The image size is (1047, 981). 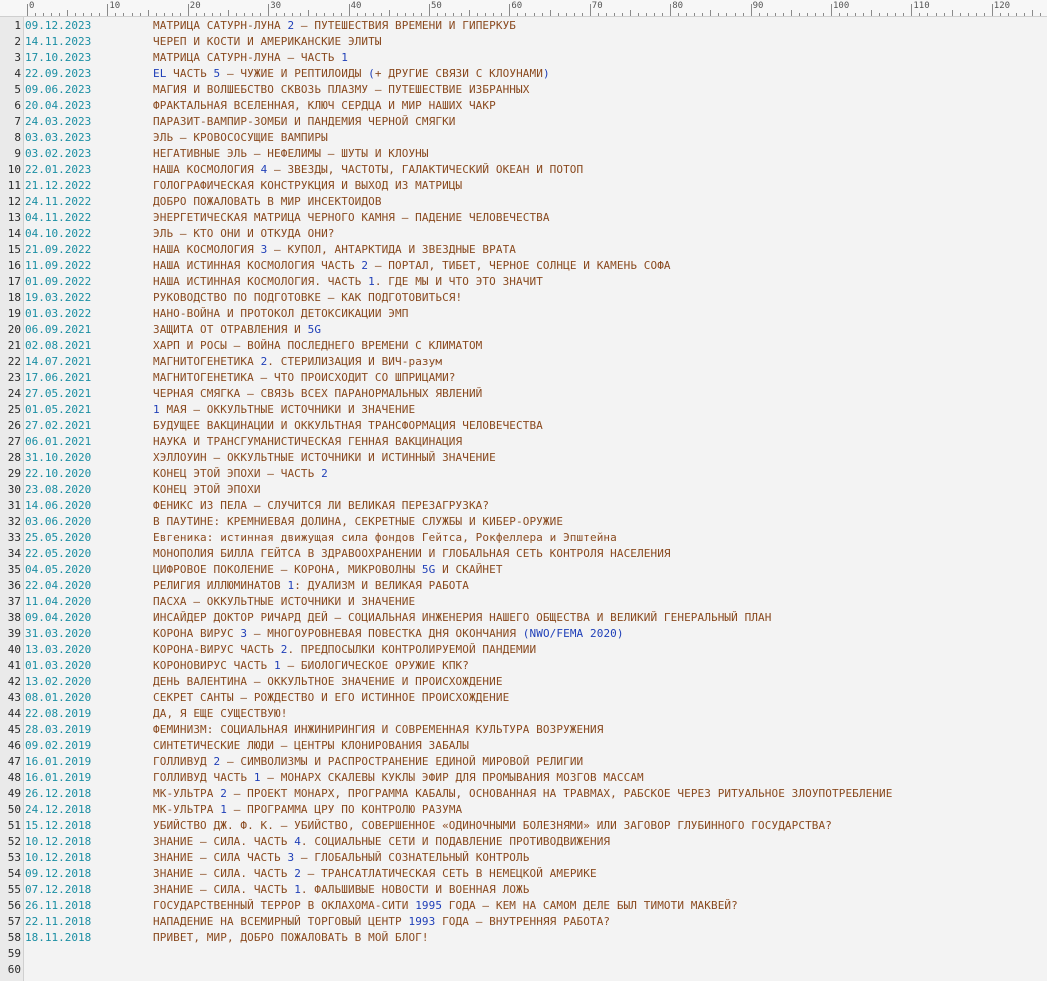 What do you see at coordinates (523, 58) in the screenshot?
I see `text-line: 3 17.10.2023 МАТРИЦА САТУРН-ЛУНА – ЧАСТЬ 1` at bounding box center [523, 58].